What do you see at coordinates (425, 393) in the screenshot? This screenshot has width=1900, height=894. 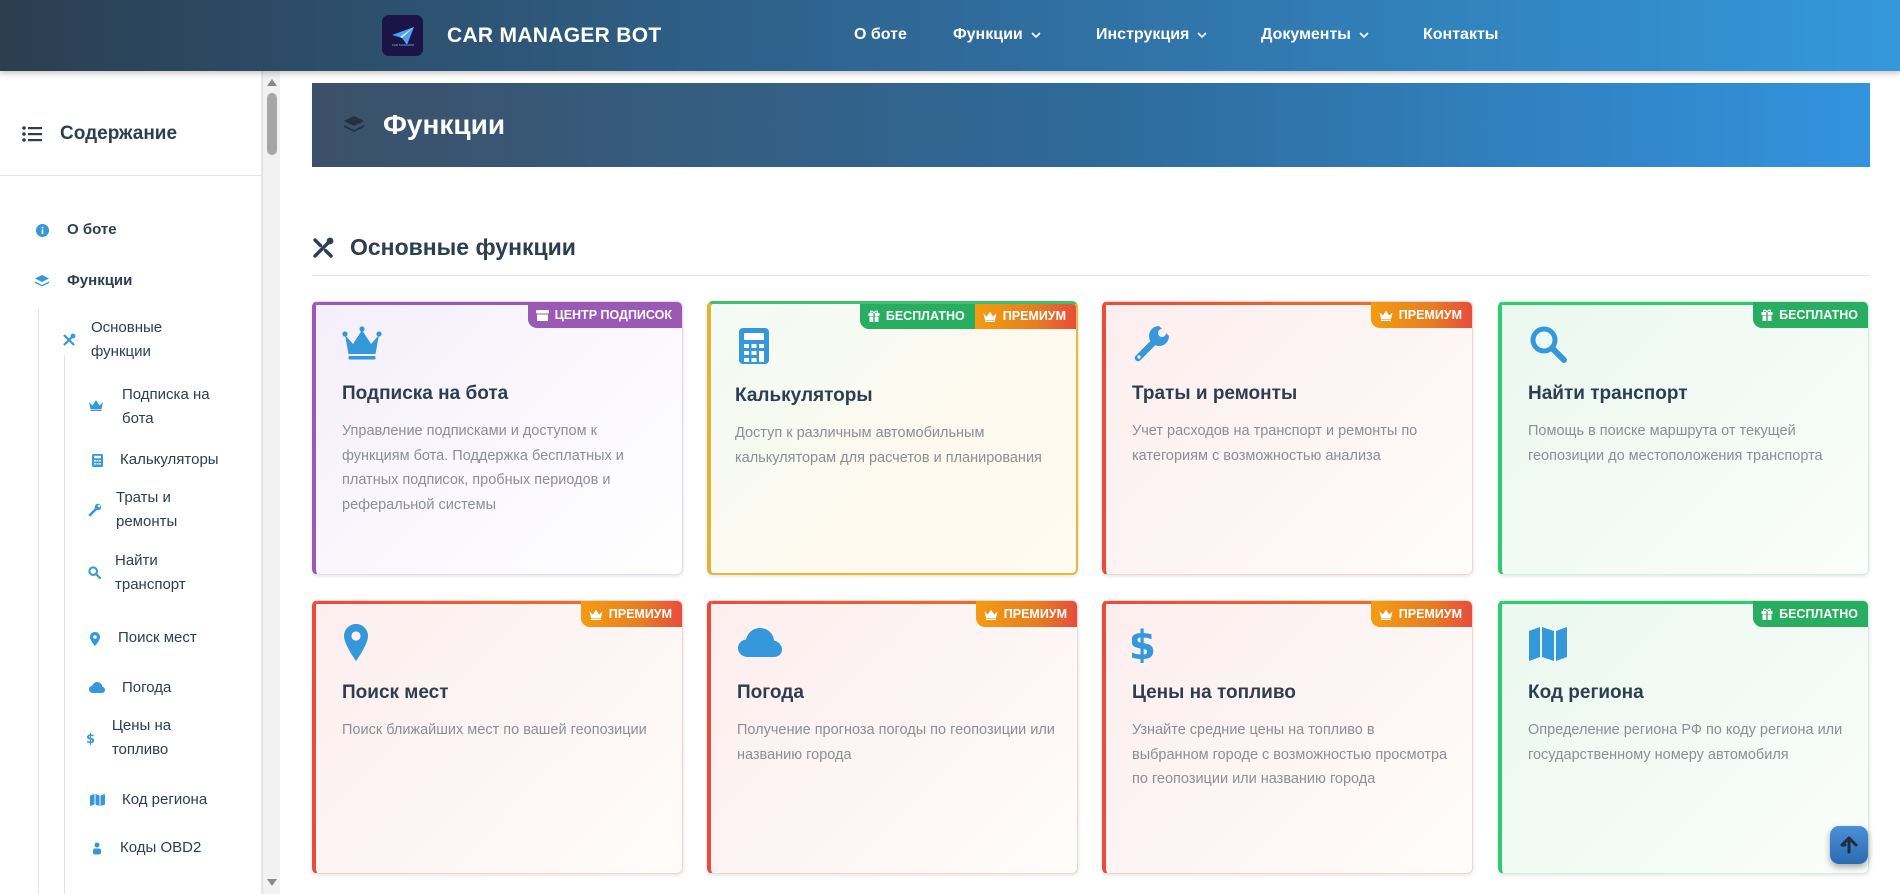 I see `card-title: Подписка на бота` at bounding box center [425, 393].